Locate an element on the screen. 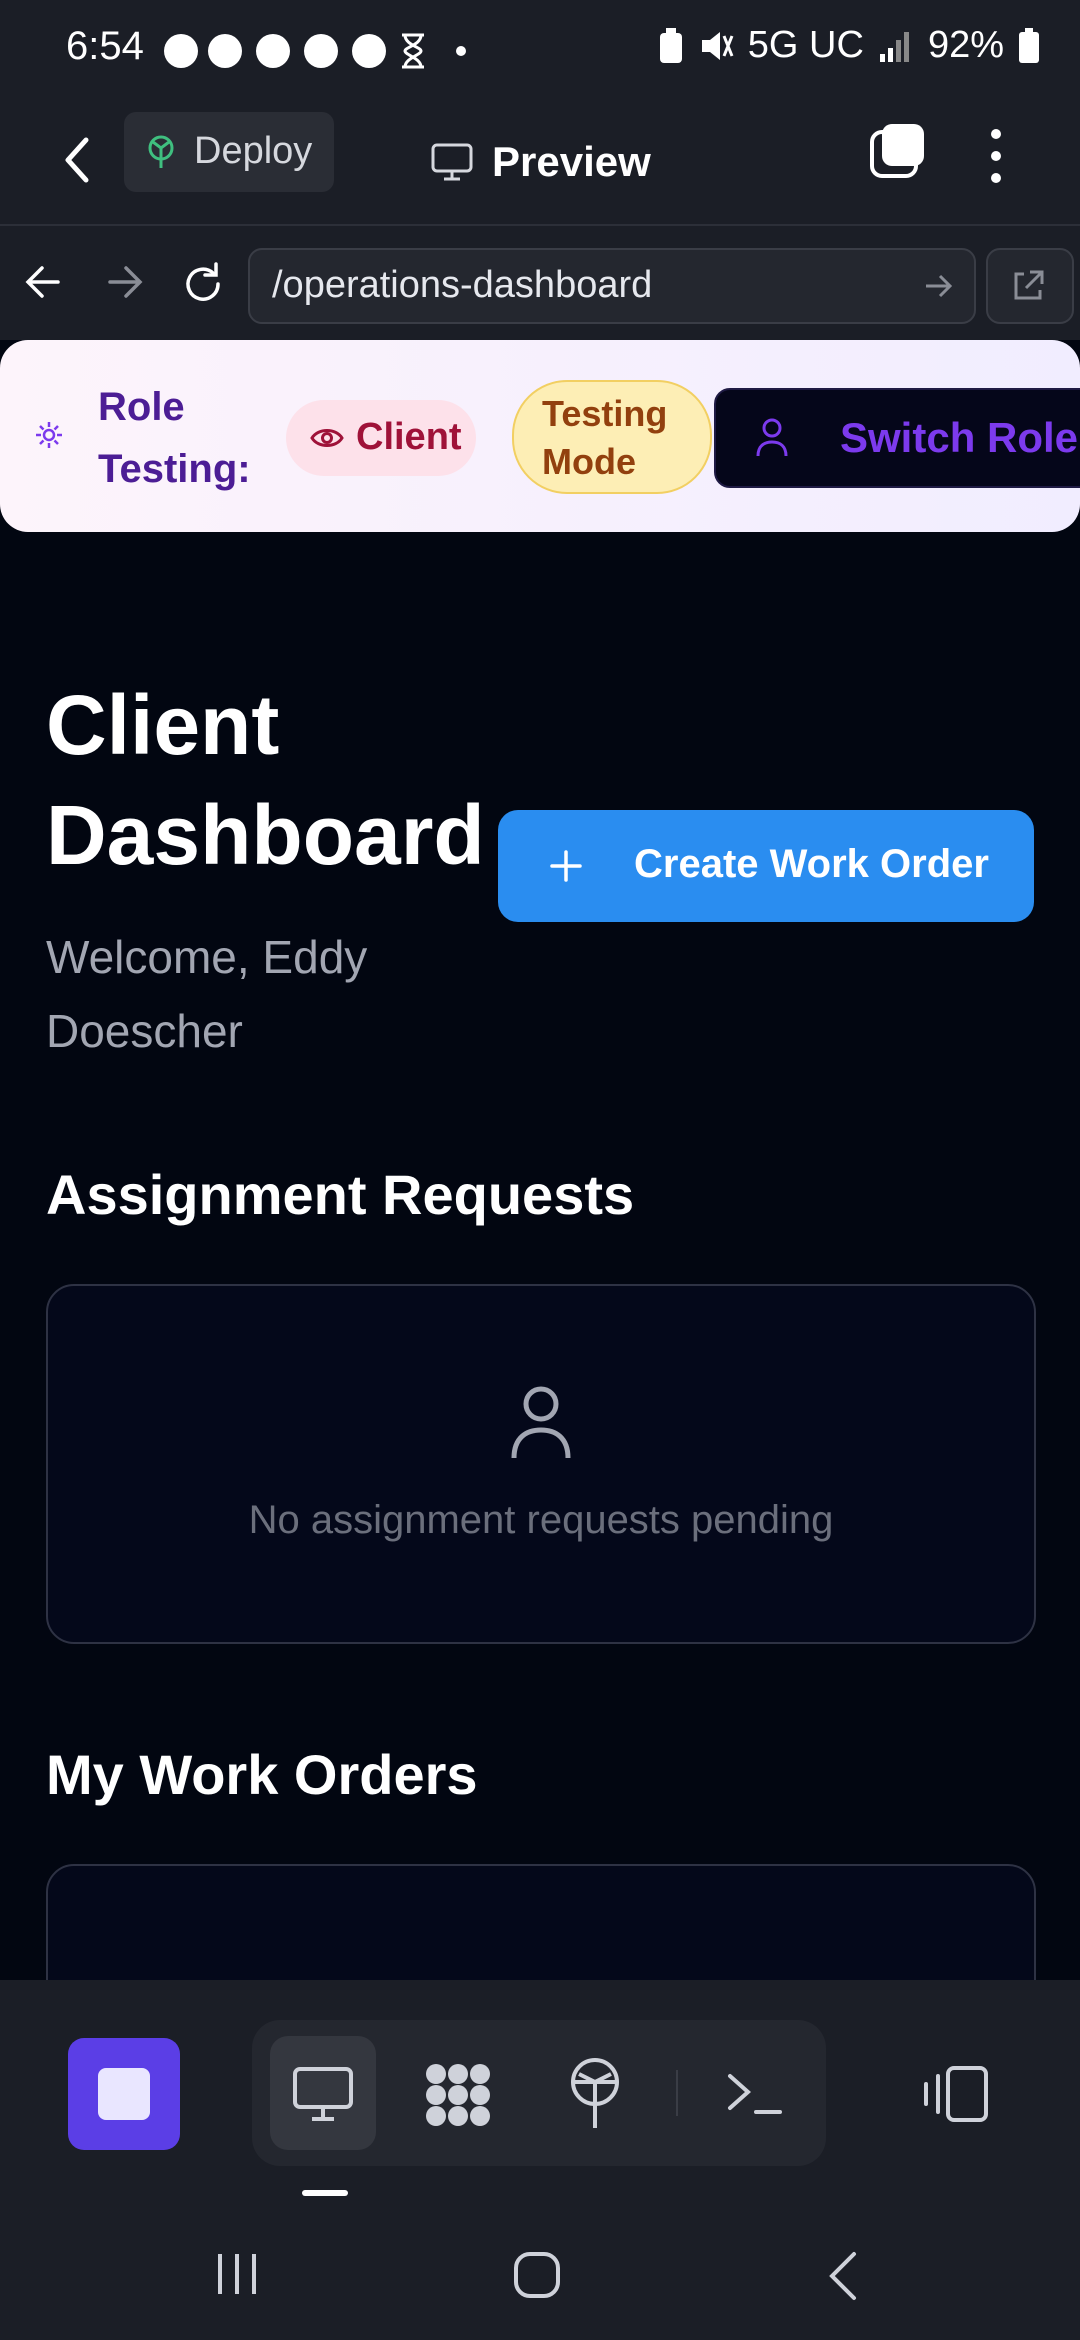 The image size is (1080, 2340). reload-icon is located at coordinates (203, 283).